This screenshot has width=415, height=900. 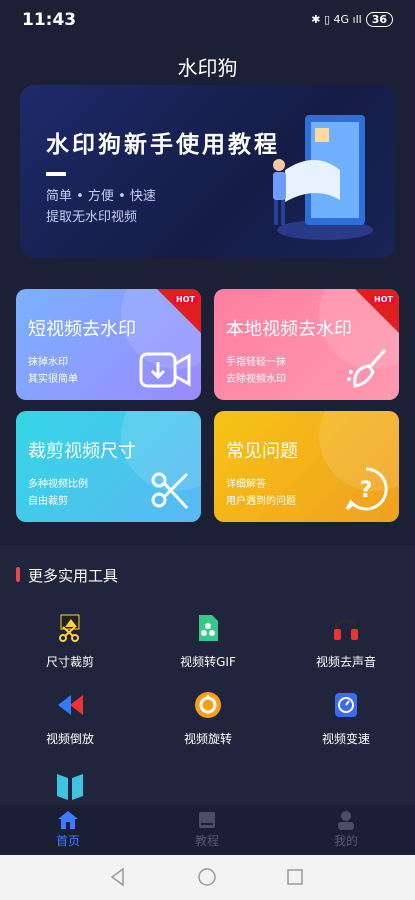 I want to click on question-icon: ?, so click(x=366, y=489).